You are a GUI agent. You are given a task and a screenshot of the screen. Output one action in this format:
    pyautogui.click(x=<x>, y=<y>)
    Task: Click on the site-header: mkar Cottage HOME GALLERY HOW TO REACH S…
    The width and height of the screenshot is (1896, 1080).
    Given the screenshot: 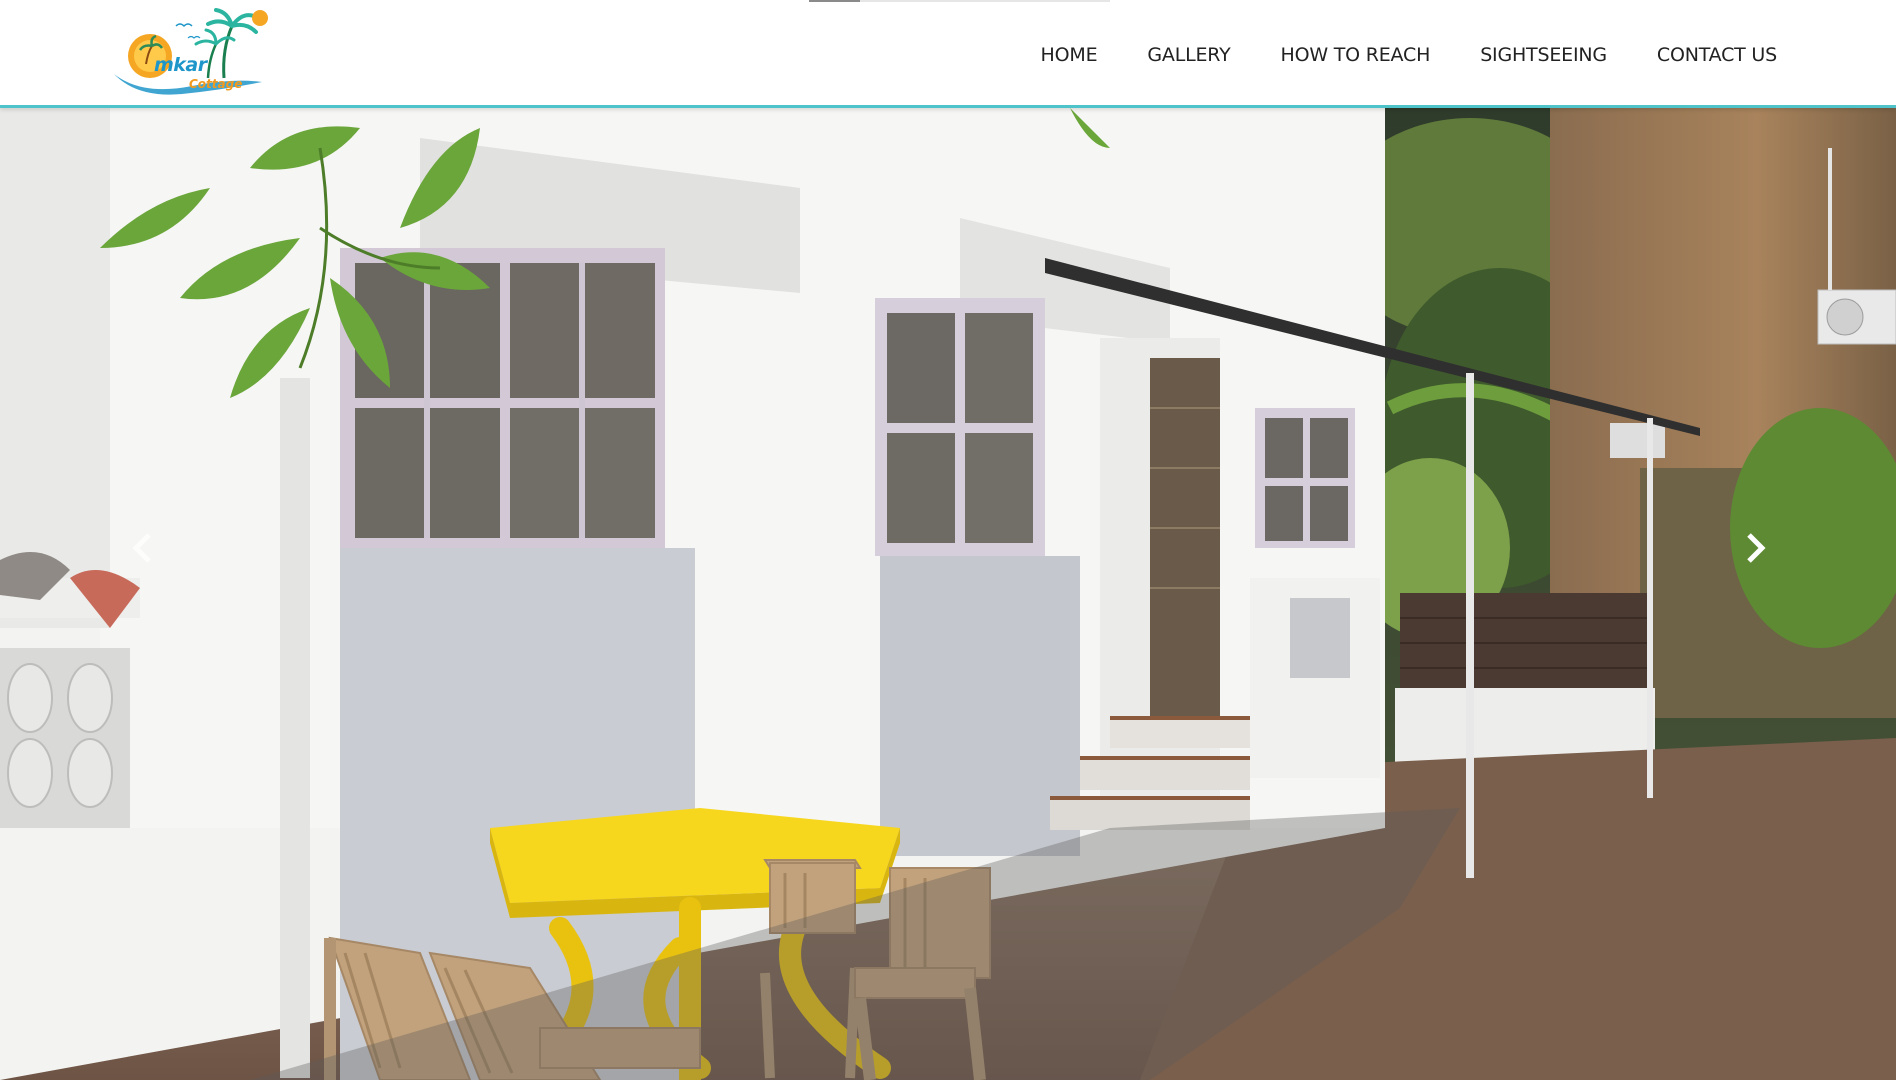 What is the action you would take?
    pyautogui.click(x=948, y=54)
    